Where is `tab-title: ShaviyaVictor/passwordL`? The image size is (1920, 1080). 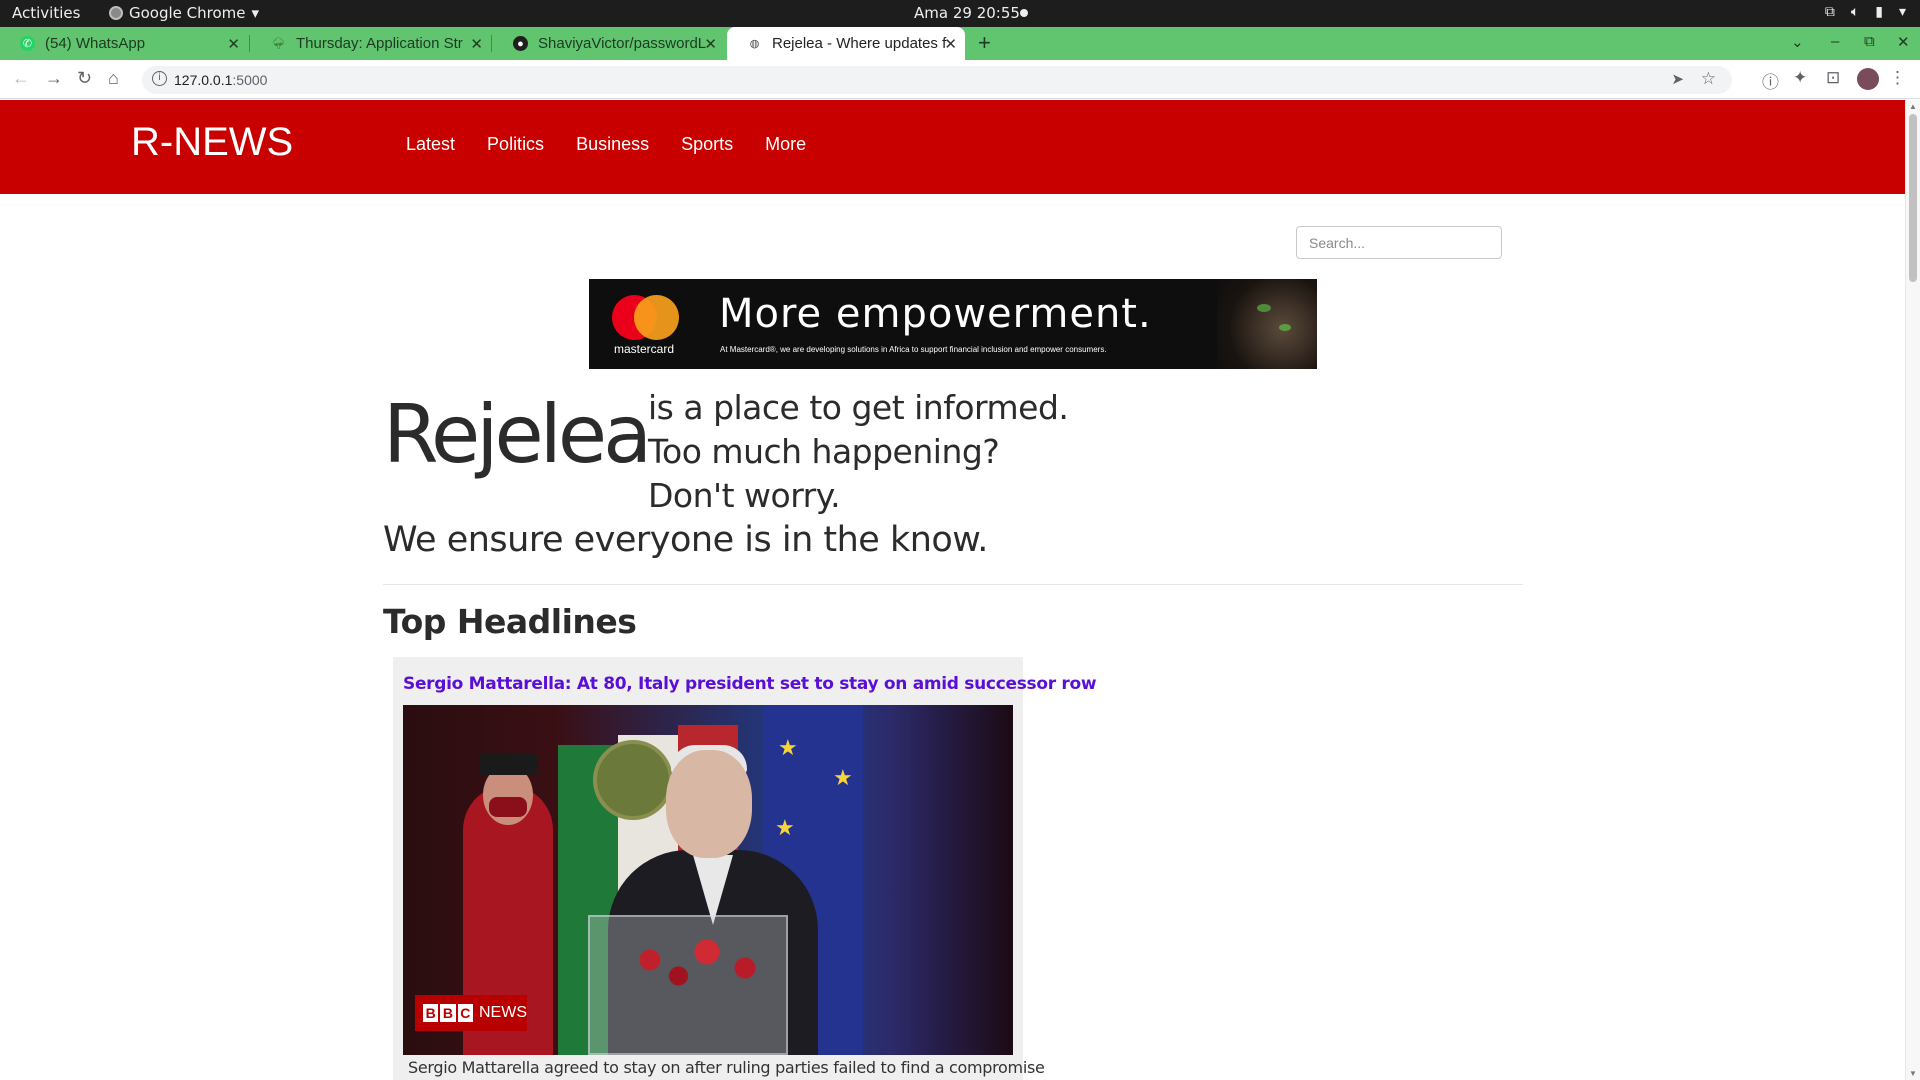
tab-title: ShaviyaVictor/passwordL is located at coordinates (622, 43).